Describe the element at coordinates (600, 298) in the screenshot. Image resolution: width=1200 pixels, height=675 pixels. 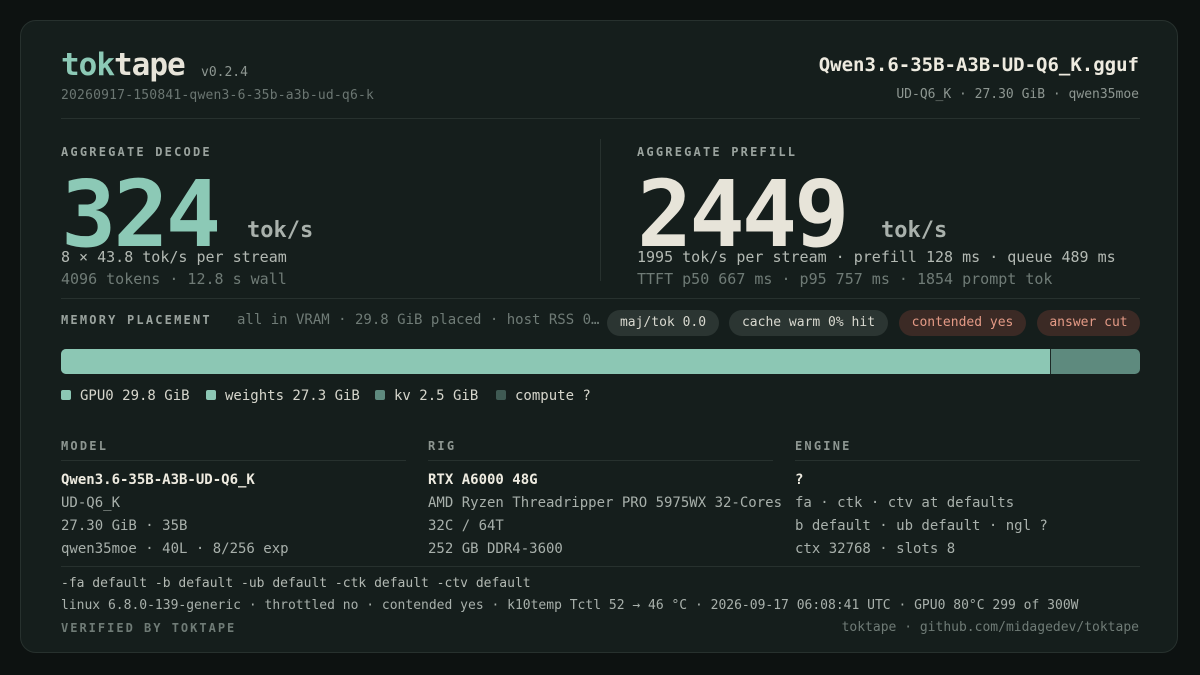
I see `metrics-bottom-divider` at that location.